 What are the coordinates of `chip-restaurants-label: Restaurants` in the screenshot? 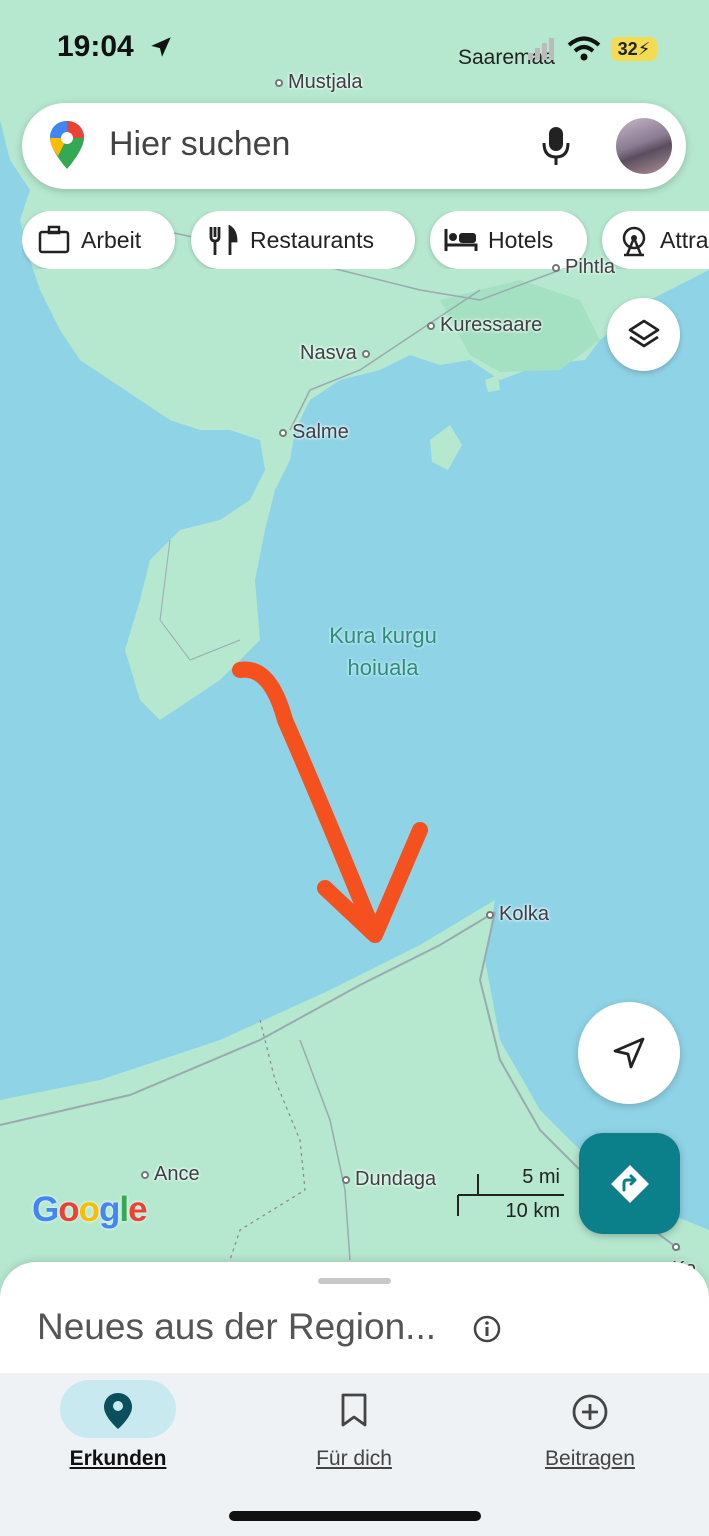 It's located at (312, 240).